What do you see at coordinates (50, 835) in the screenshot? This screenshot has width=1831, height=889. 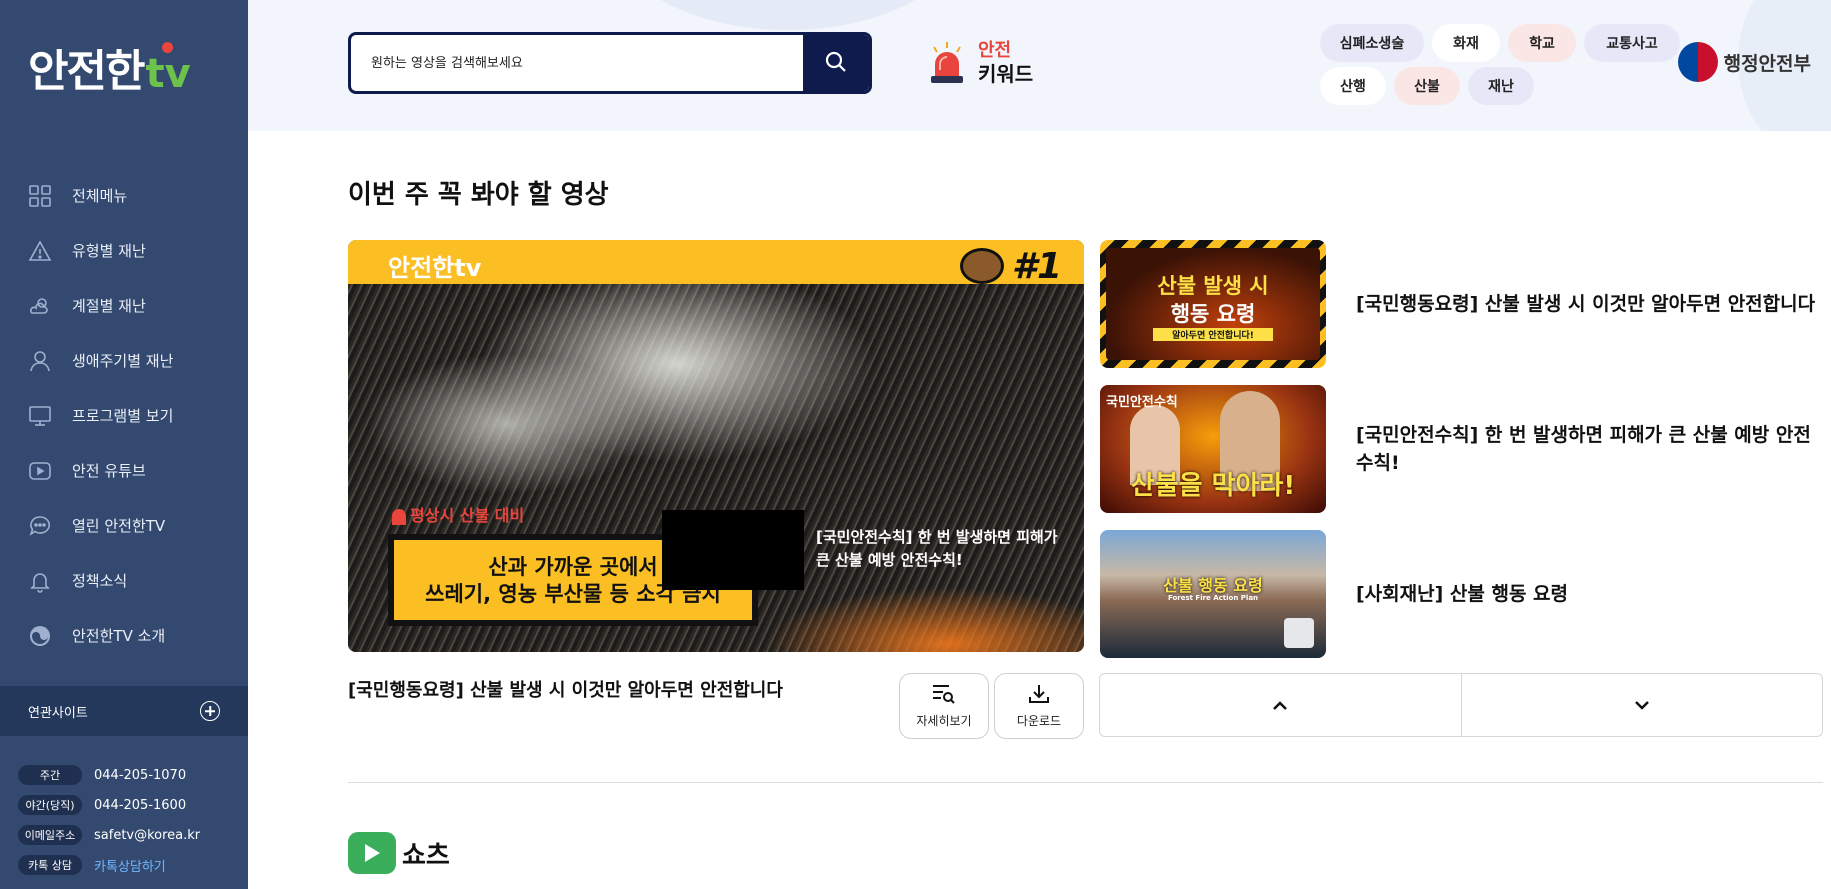 I see `contact-tag: 이메일주소` at bounding box center [50, 835].